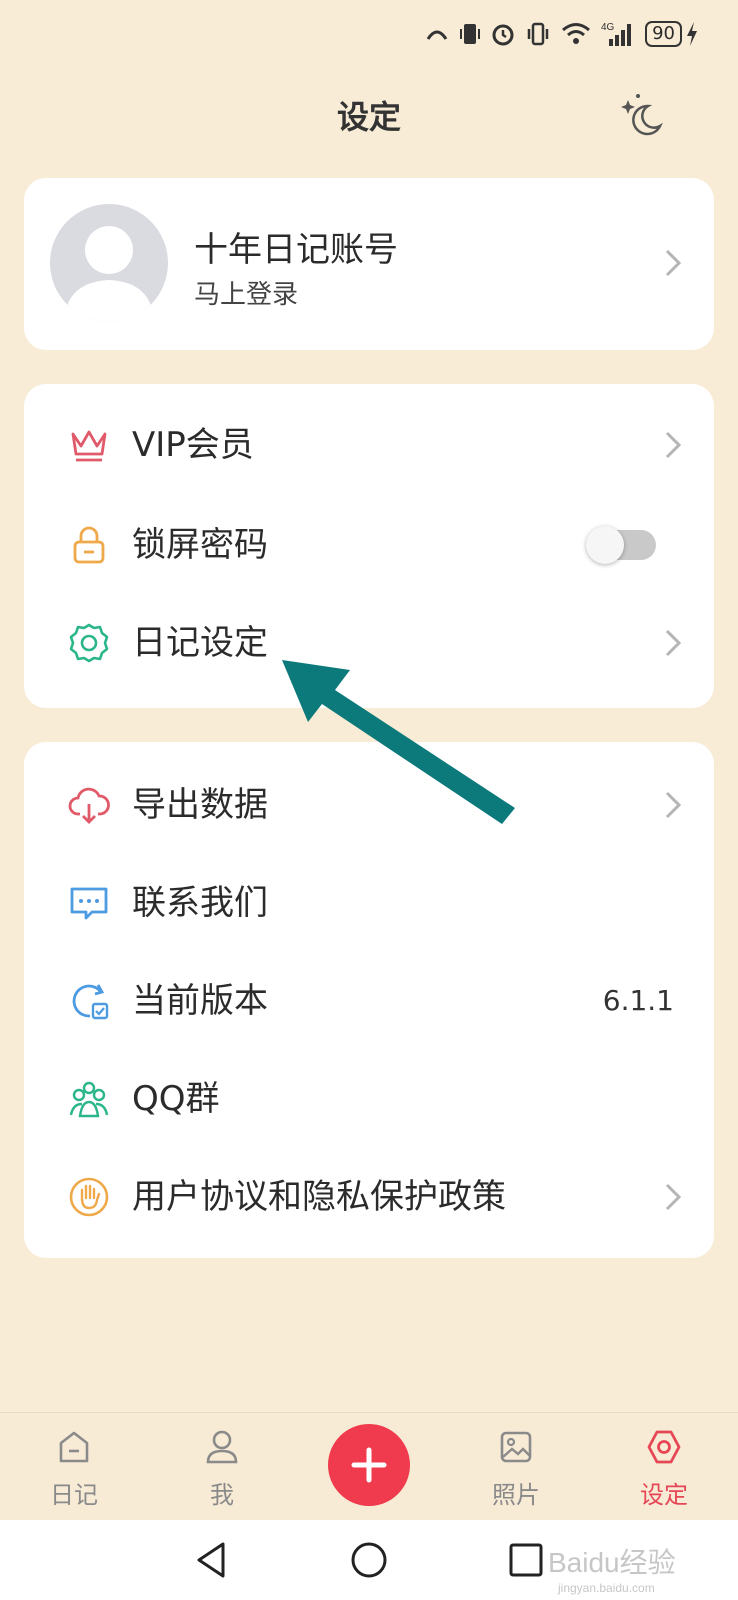 The width and height of the screenshot is (738, 1600). What do you see at coordinates (222, 1467) in the screenshot?
I see `tab-me: 我` at bounding box center [222, 1467].